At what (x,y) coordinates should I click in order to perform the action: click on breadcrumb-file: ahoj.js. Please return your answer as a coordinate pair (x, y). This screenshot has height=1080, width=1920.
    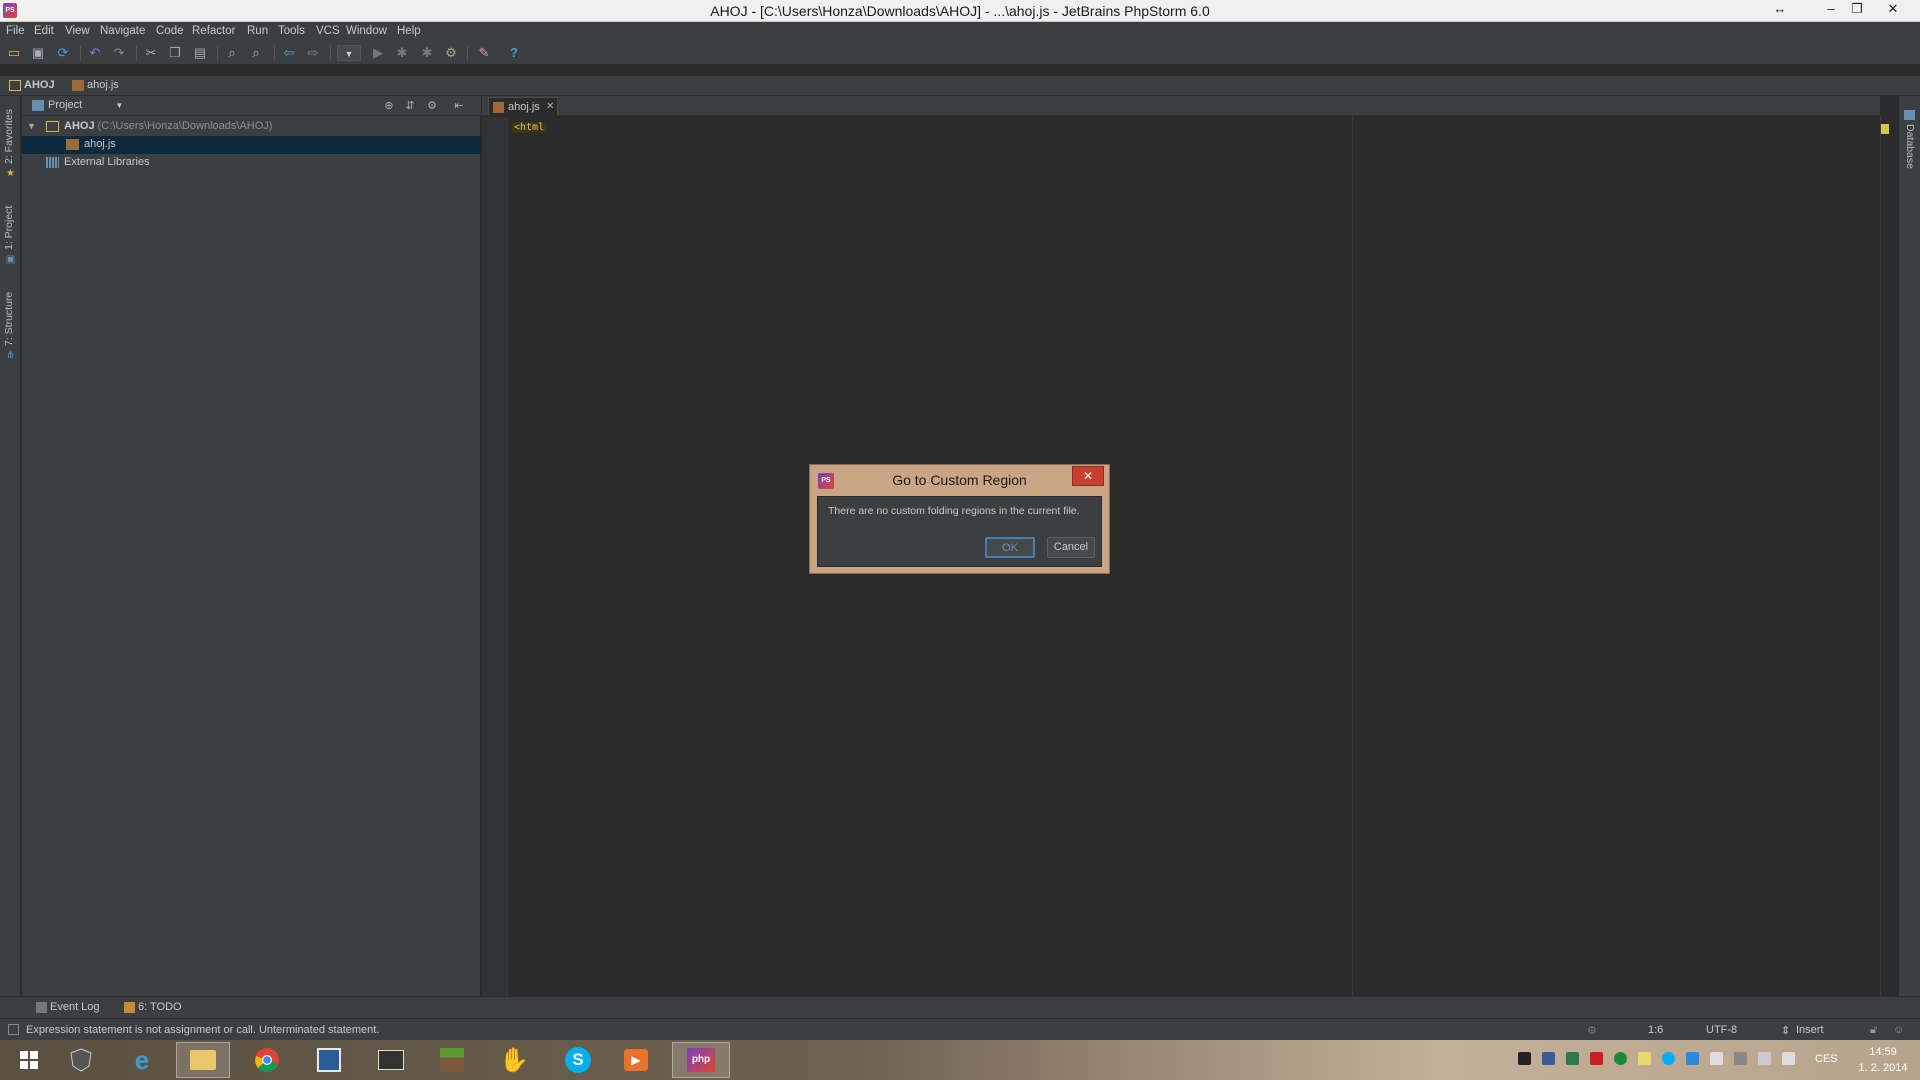
    Looking at the image, I should click on (96, 86).